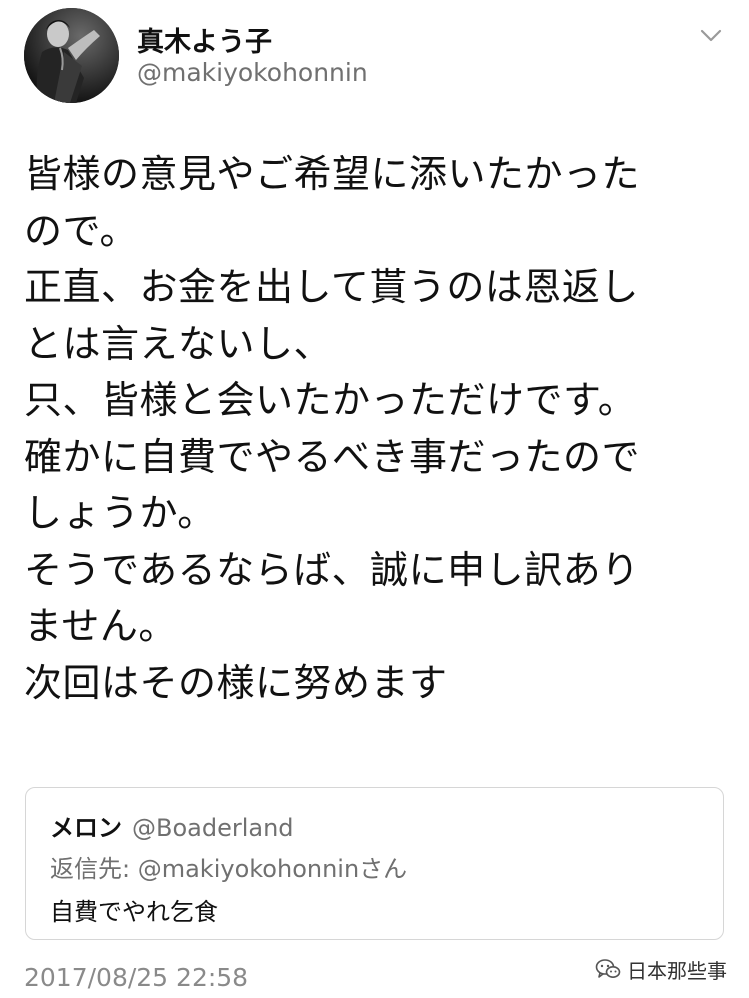  I want to click on quoted-author: メロン @Boaderland, so click(172, 825).